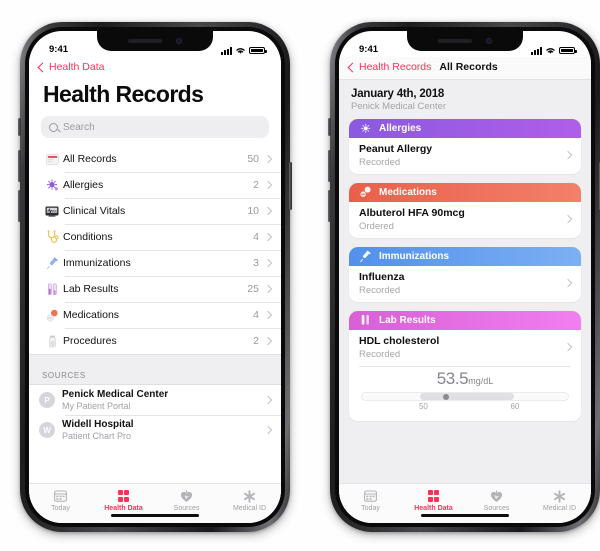 This screenshot has height=551, width=600. Describe the element at coordinates (408, 192) in the screenshot. I see `card-category-label: Medications` at that location.